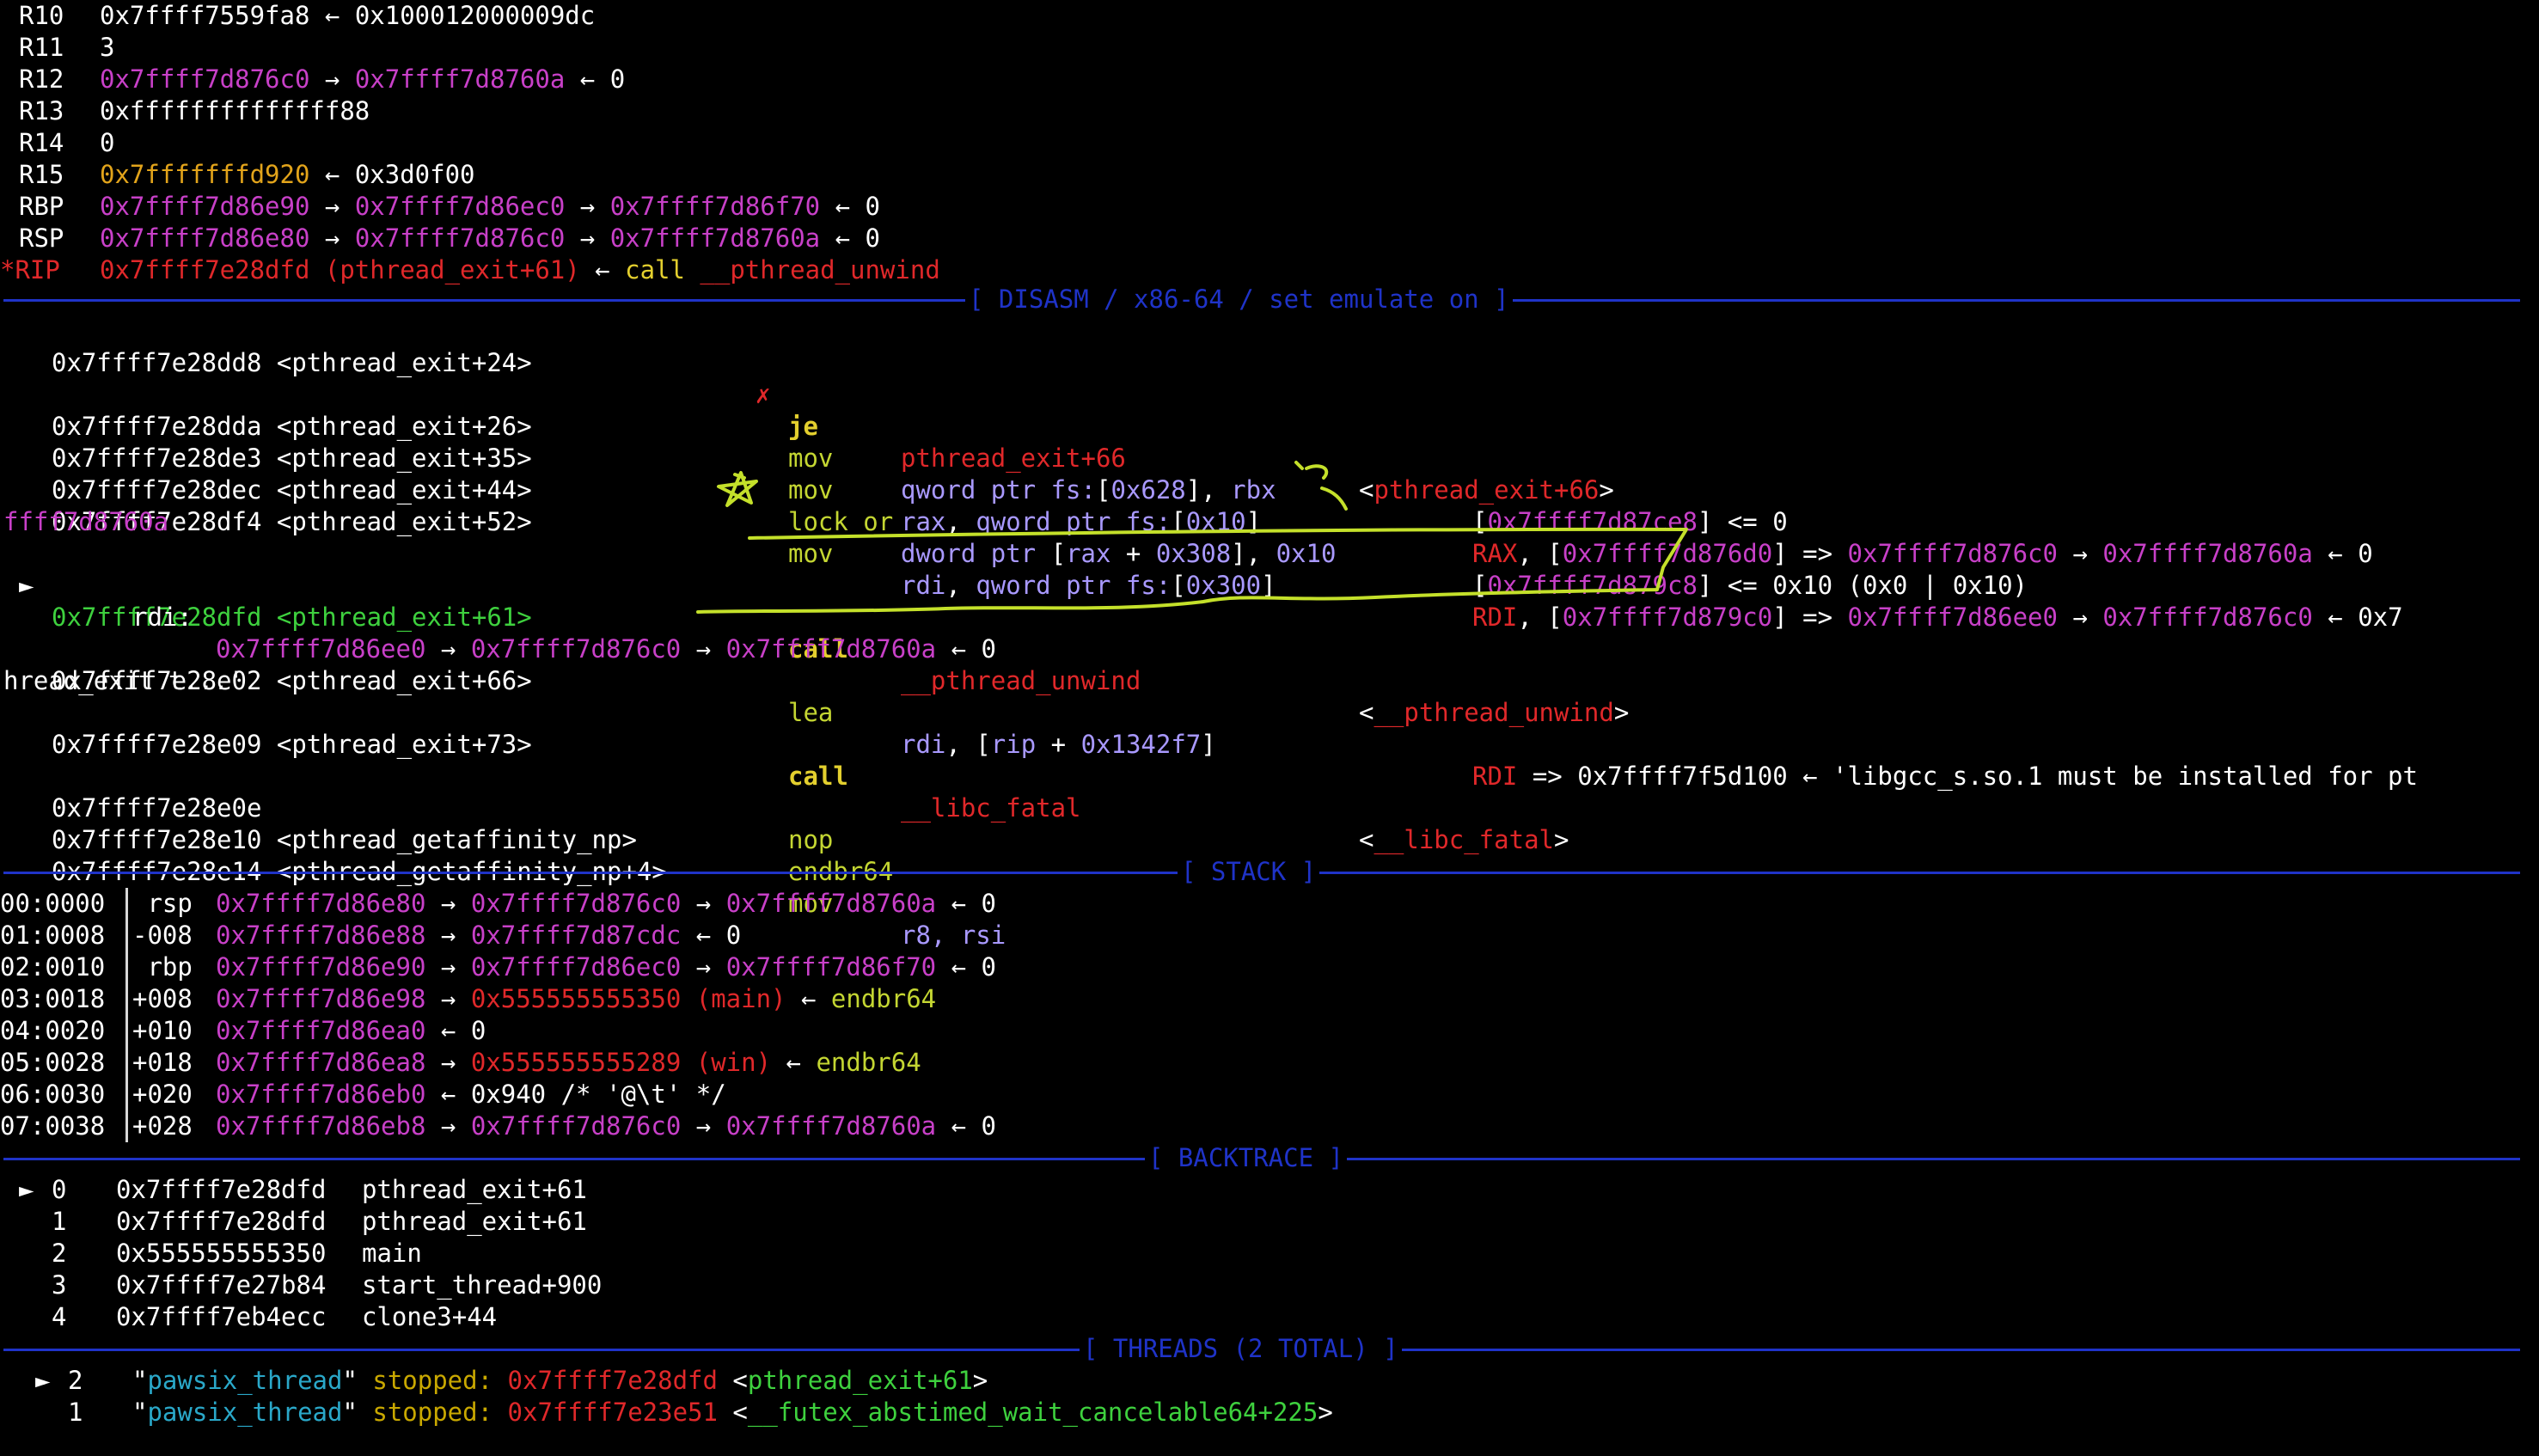 This screenshot has width=2539, height=1456. I want to click on stack-index: 02:0010, so click(53, 967).